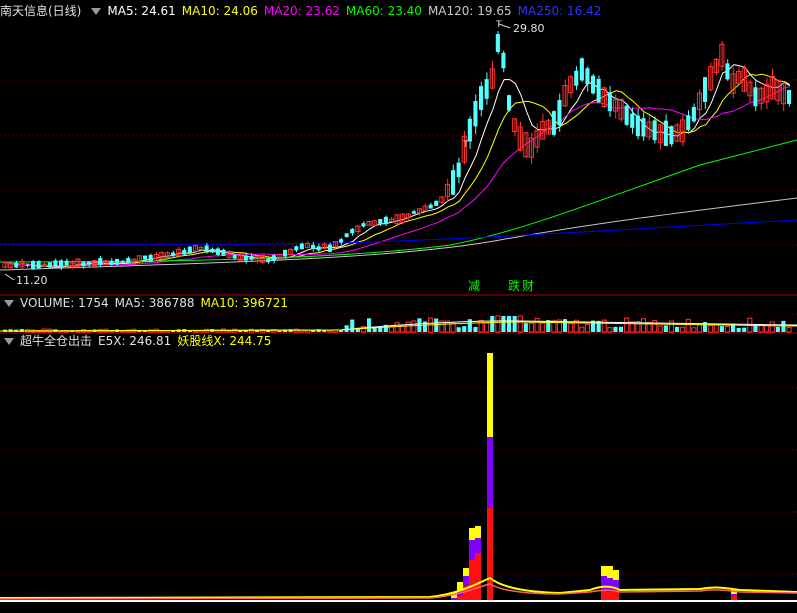 The width and height of the screenshot is (797, 613). I want to click on marker-cai: 财, so click(528, 286).